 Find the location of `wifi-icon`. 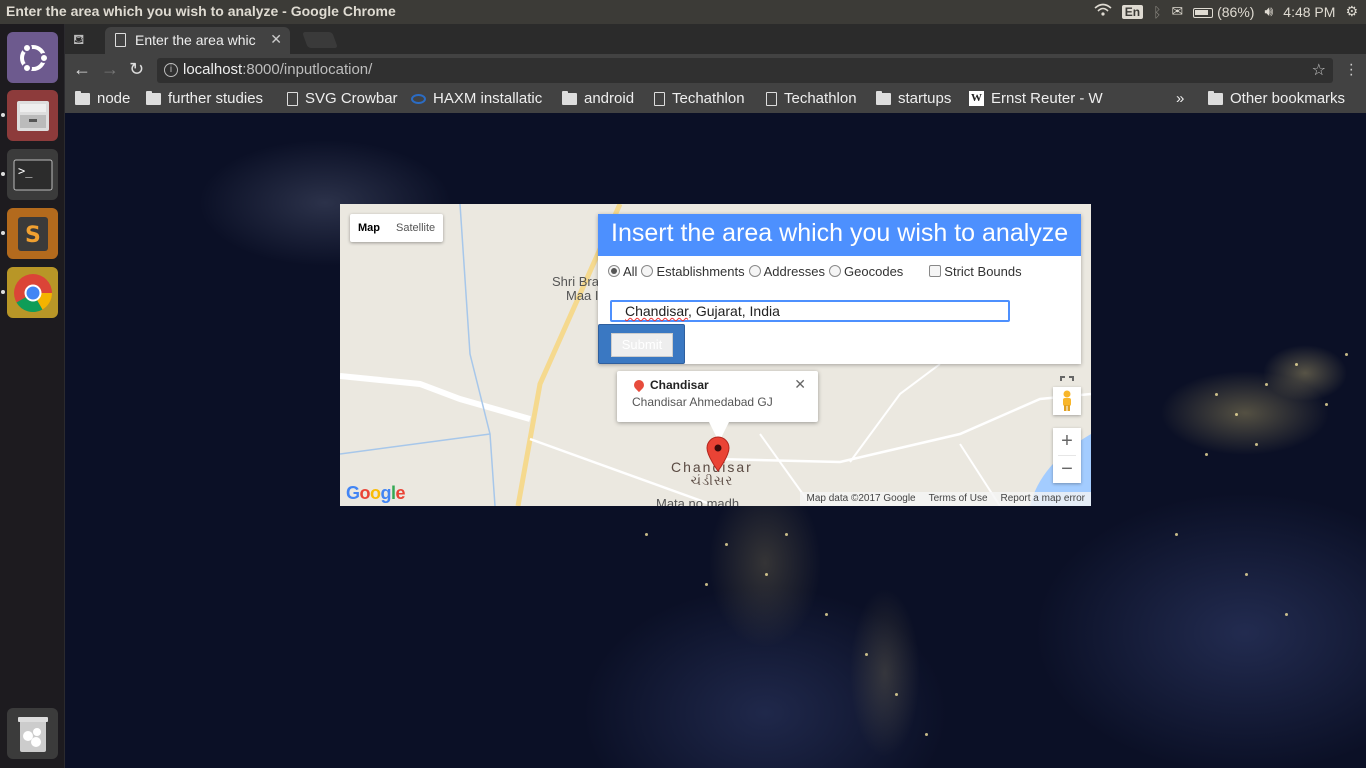

wifi-icon is located at coordinates (1103, 11).